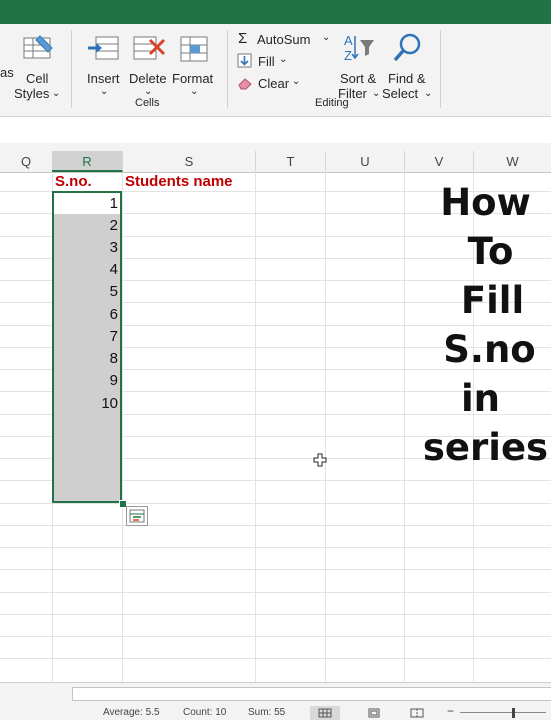 This screenshot has width=551, height=720. I want to click on insert-cells-icon, so click(103, 48).